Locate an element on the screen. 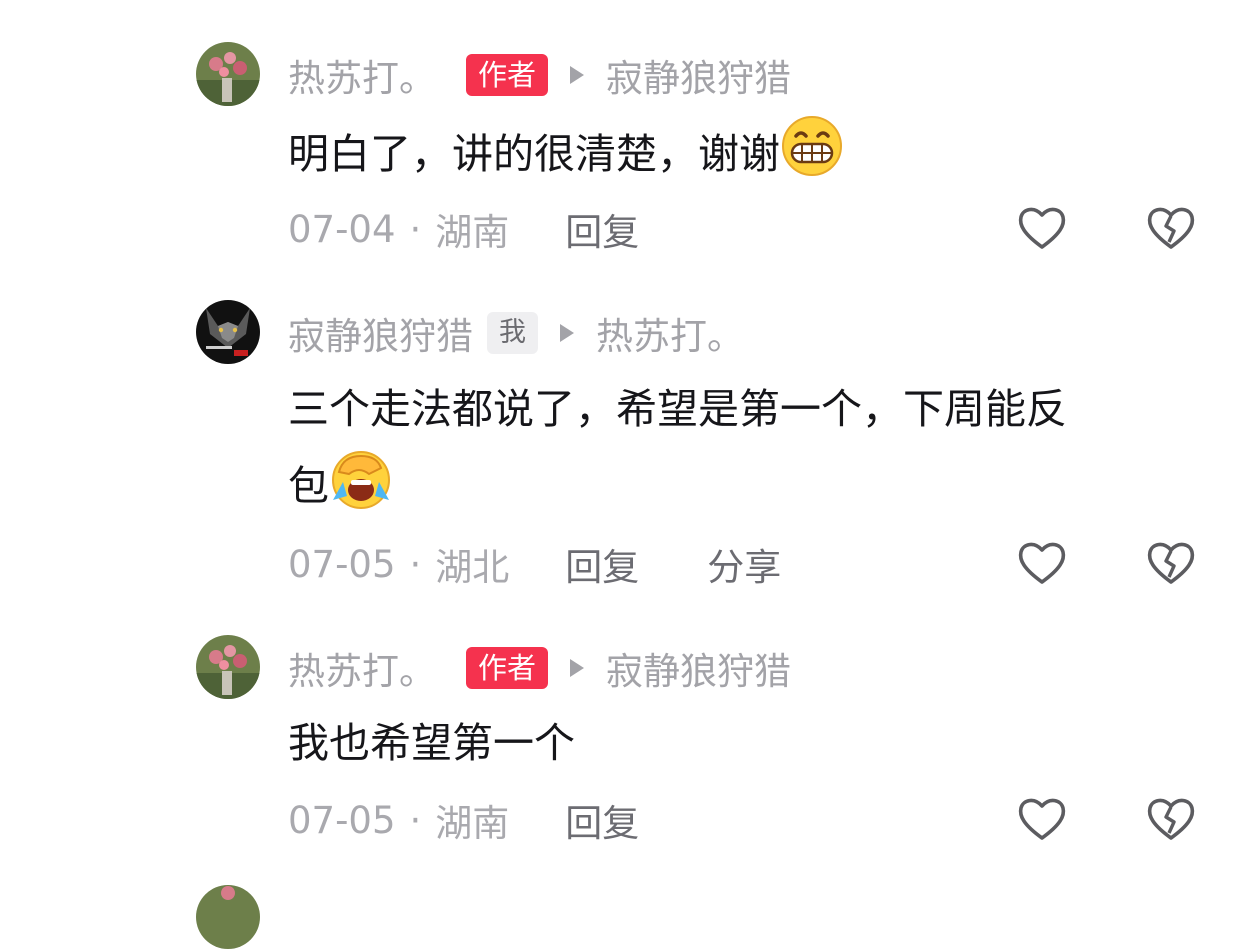 The width and height of the screenshot is (1260, 949). comment-text-line: 三个走法都说了，希望是第一个，下周能反 is located at coordinates (677, 409).